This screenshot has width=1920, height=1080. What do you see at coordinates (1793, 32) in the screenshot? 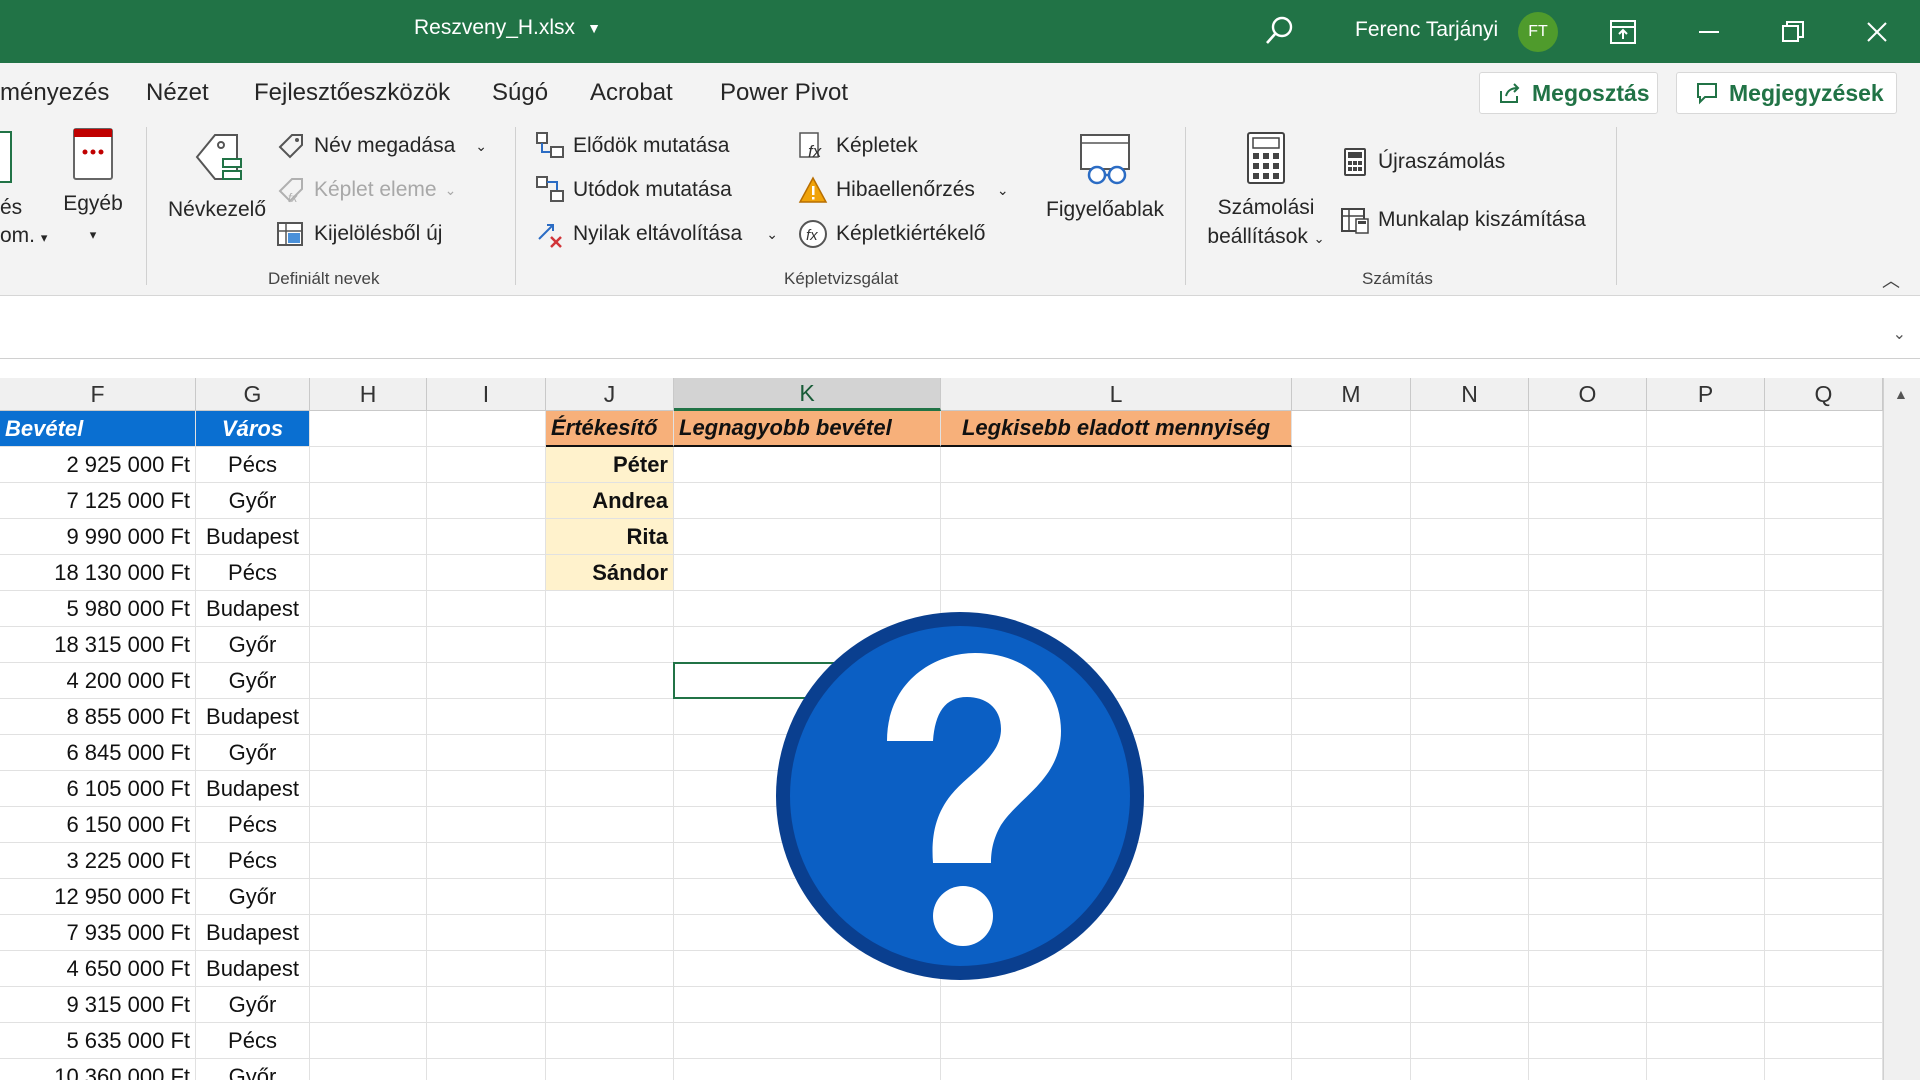
I see `restore-icon` at bounding box center [1793, 32].